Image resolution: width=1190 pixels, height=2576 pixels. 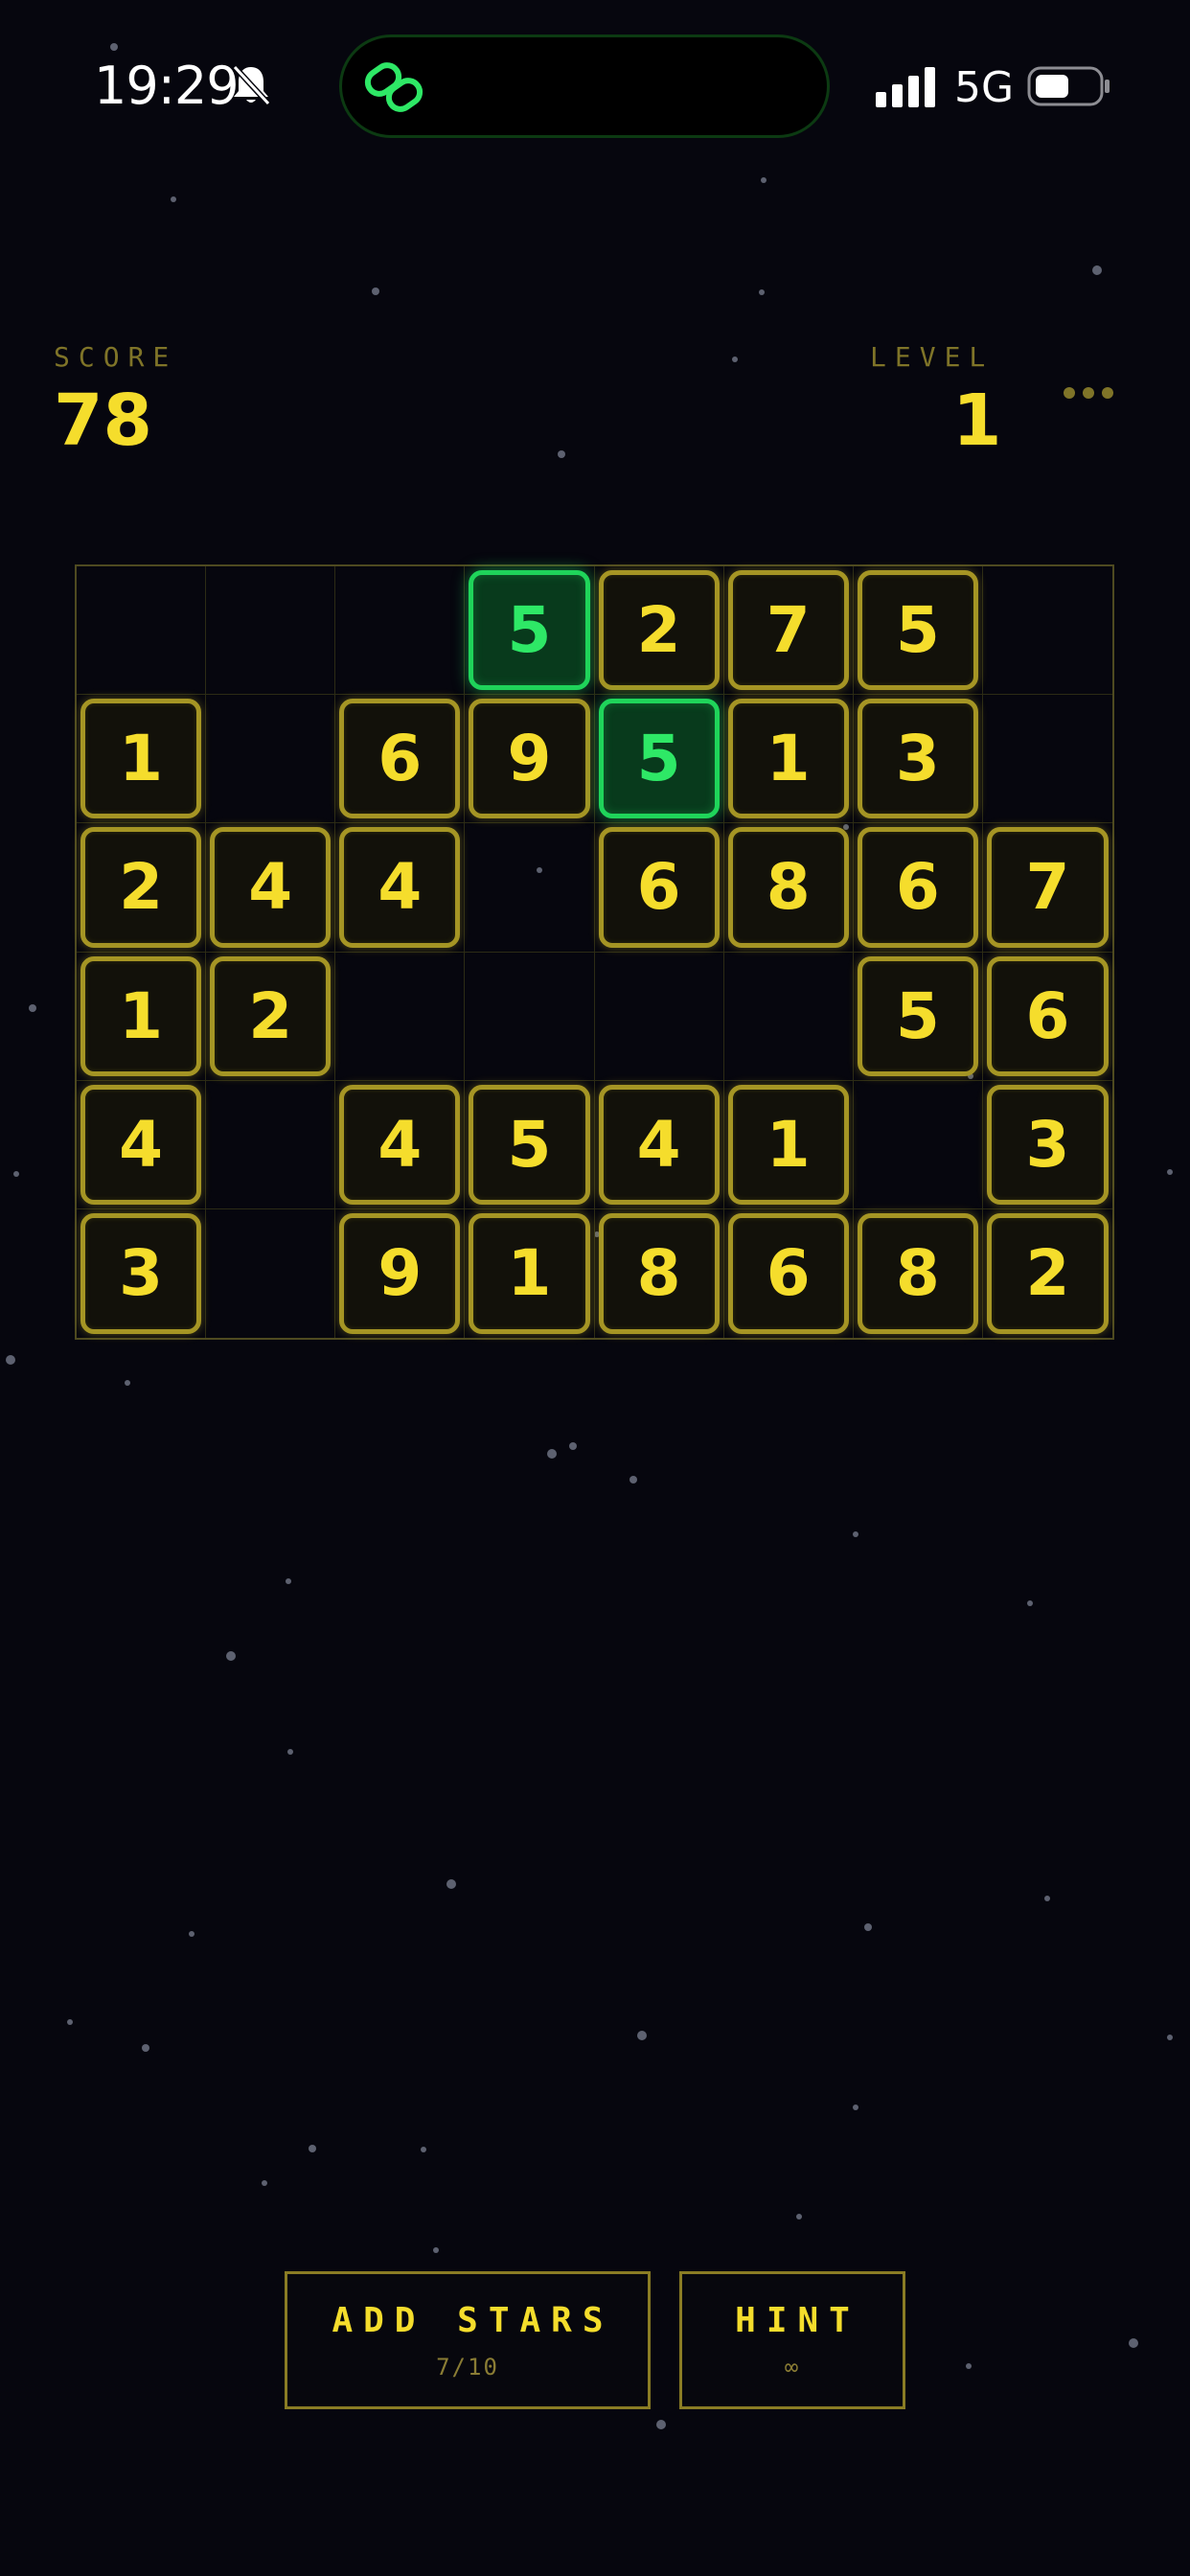 What do you see at coordinates (167, 86) in the screenshot?
I see `status-time: 19:29` at bounding box center [167, 86].